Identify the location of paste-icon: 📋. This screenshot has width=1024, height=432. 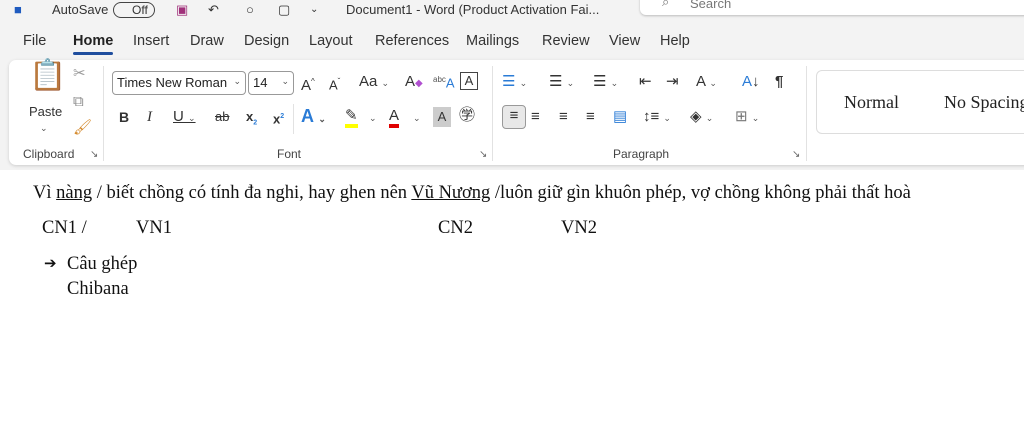
(47, 76).